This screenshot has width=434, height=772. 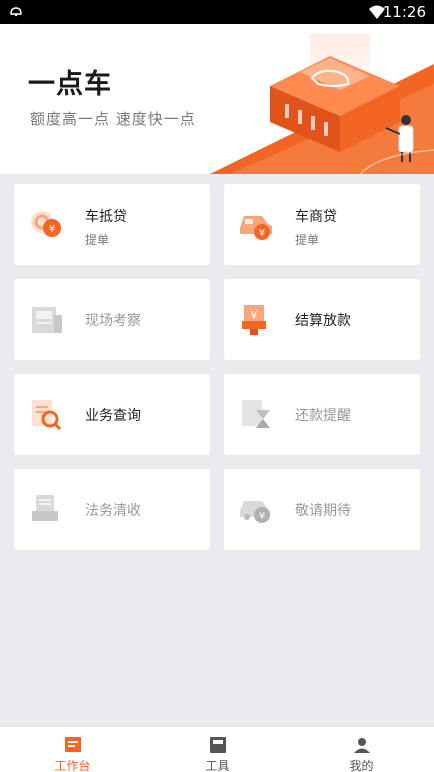 I want to click on card-label: 还款提醒, so click(x=323, y=416).